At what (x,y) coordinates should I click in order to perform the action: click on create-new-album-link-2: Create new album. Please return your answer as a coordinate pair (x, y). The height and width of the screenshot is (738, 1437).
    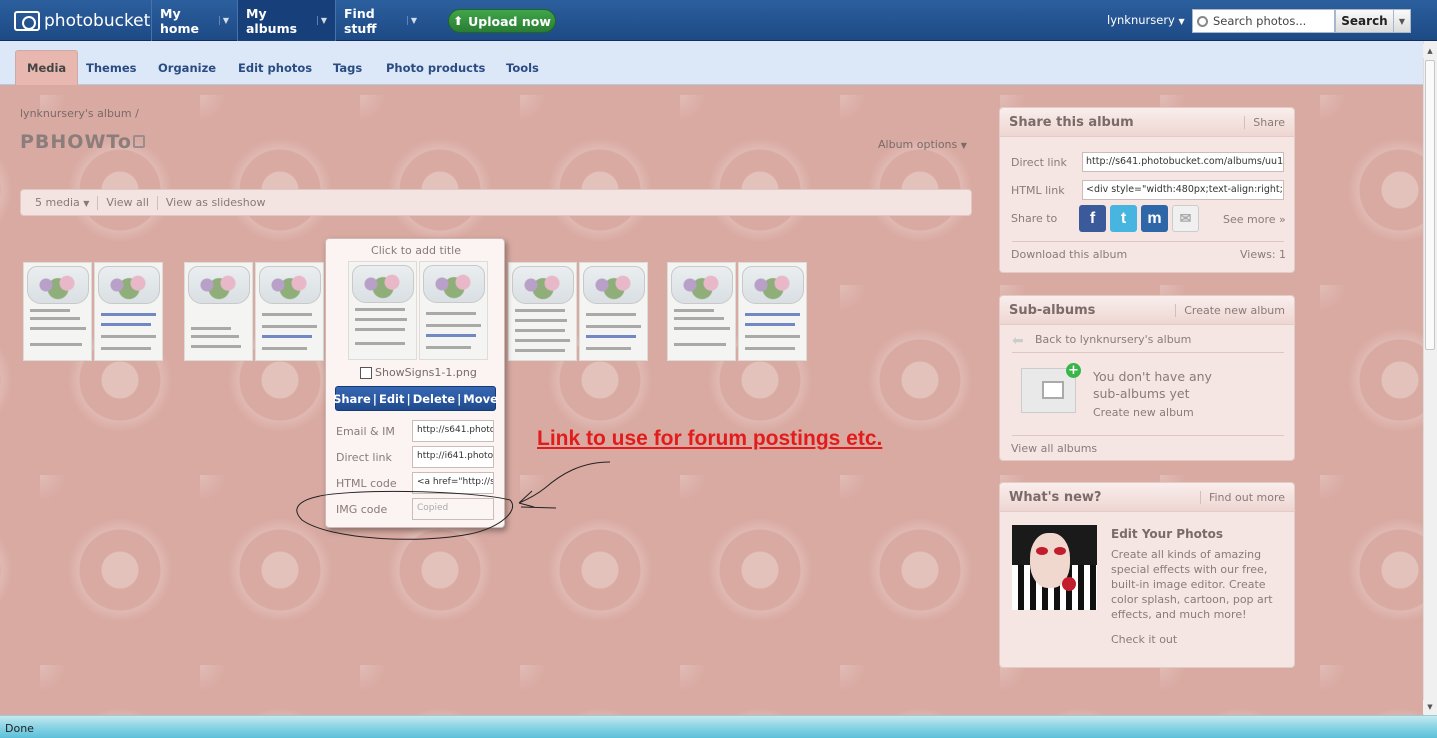
    Looking at the image, I should click on (1143, 412).